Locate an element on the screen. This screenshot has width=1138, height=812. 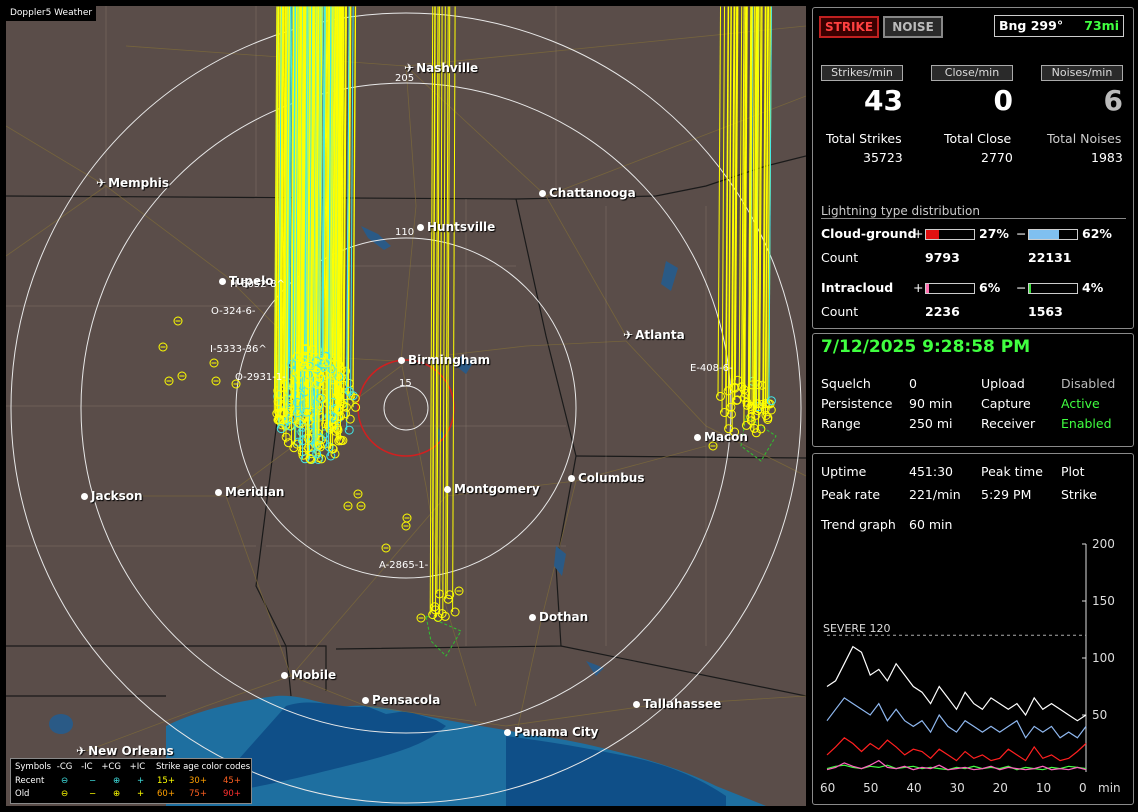
city-label: Pensacola is located at coordinates (401, 700).